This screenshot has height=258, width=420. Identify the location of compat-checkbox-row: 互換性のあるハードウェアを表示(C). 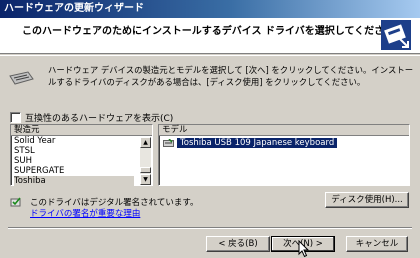
(91, 117).